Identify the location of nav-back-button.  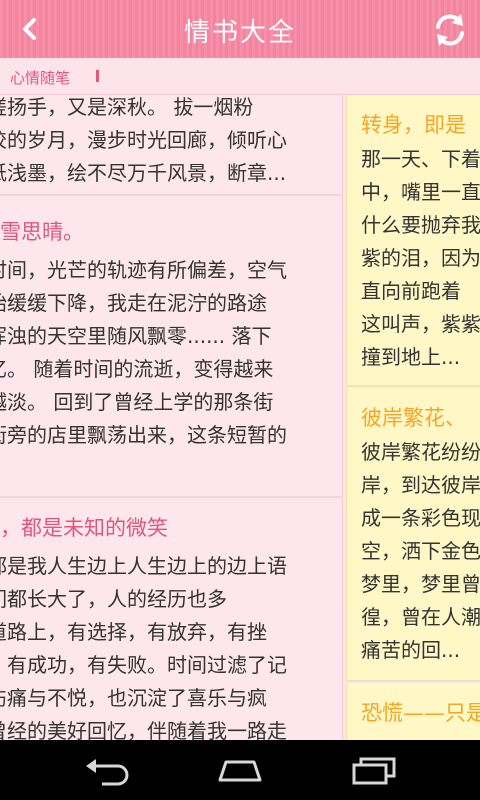
(108, 770).